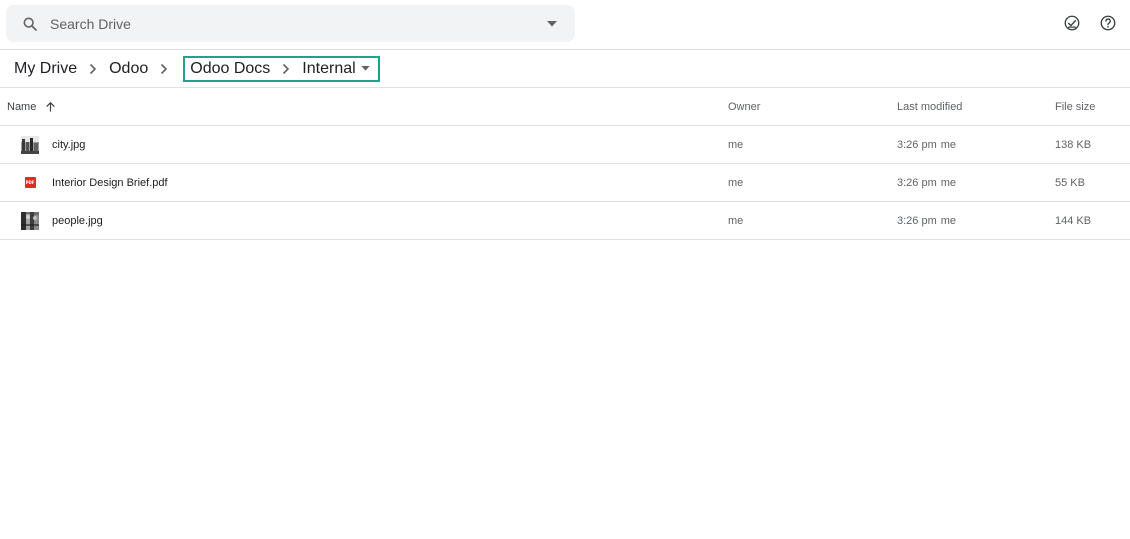 The image size is (1130, 539). I want to click on file-name: Interior Design Brief.pdf, so click(110, 182).